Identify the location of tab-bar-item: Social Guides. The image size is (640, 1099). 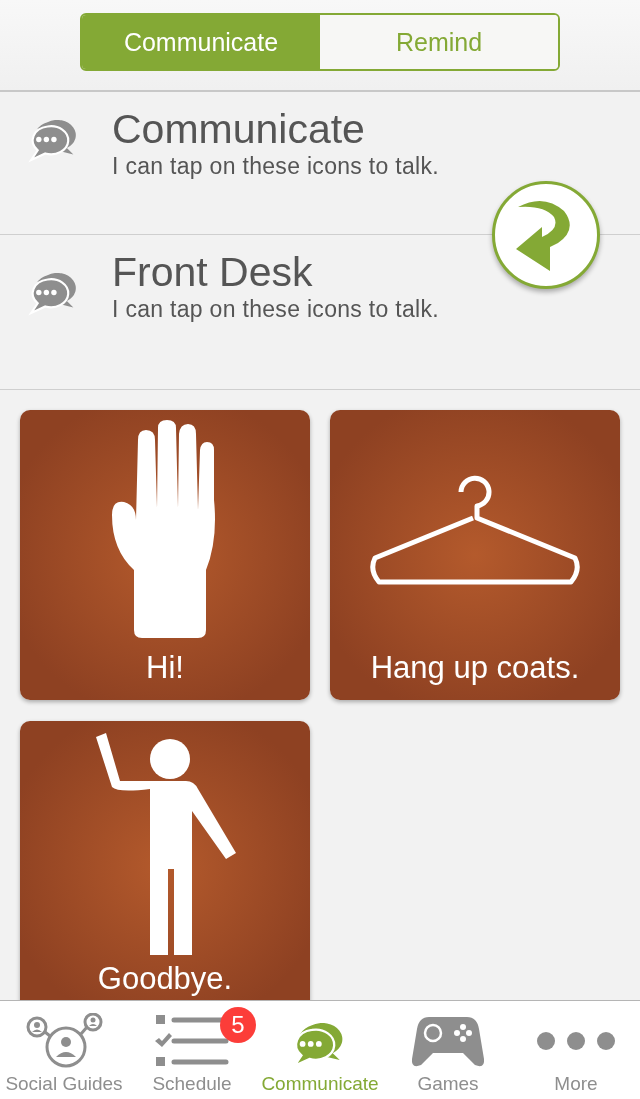
(64, 1050).